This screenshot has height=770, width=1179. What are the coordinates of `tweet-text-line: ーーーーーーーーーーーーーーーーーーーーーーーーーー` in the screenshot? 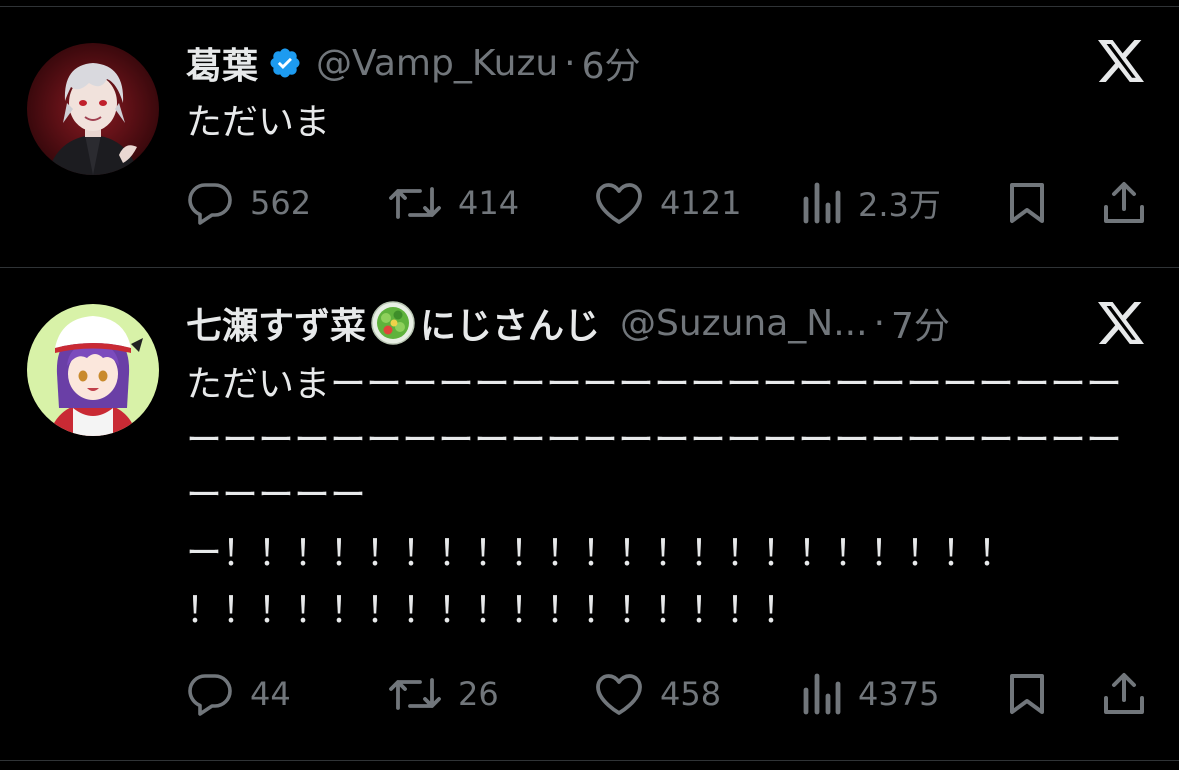 It's located at (654, 440).